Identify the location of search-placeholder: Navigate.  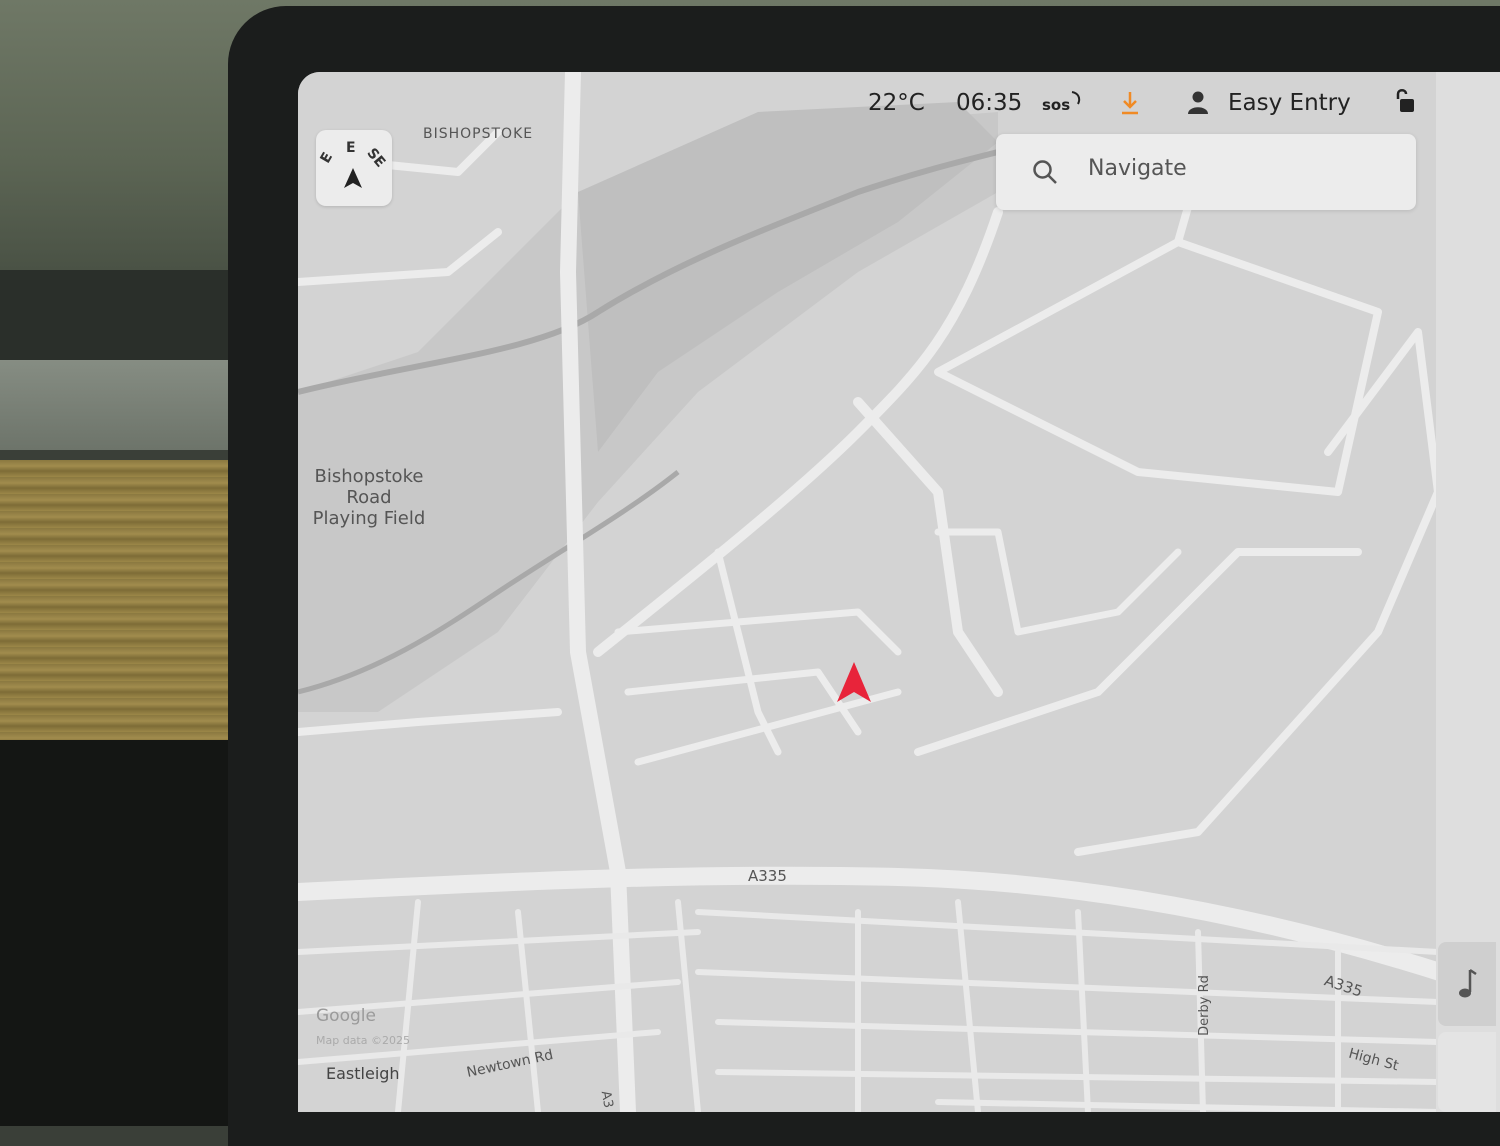
(1137, 168).